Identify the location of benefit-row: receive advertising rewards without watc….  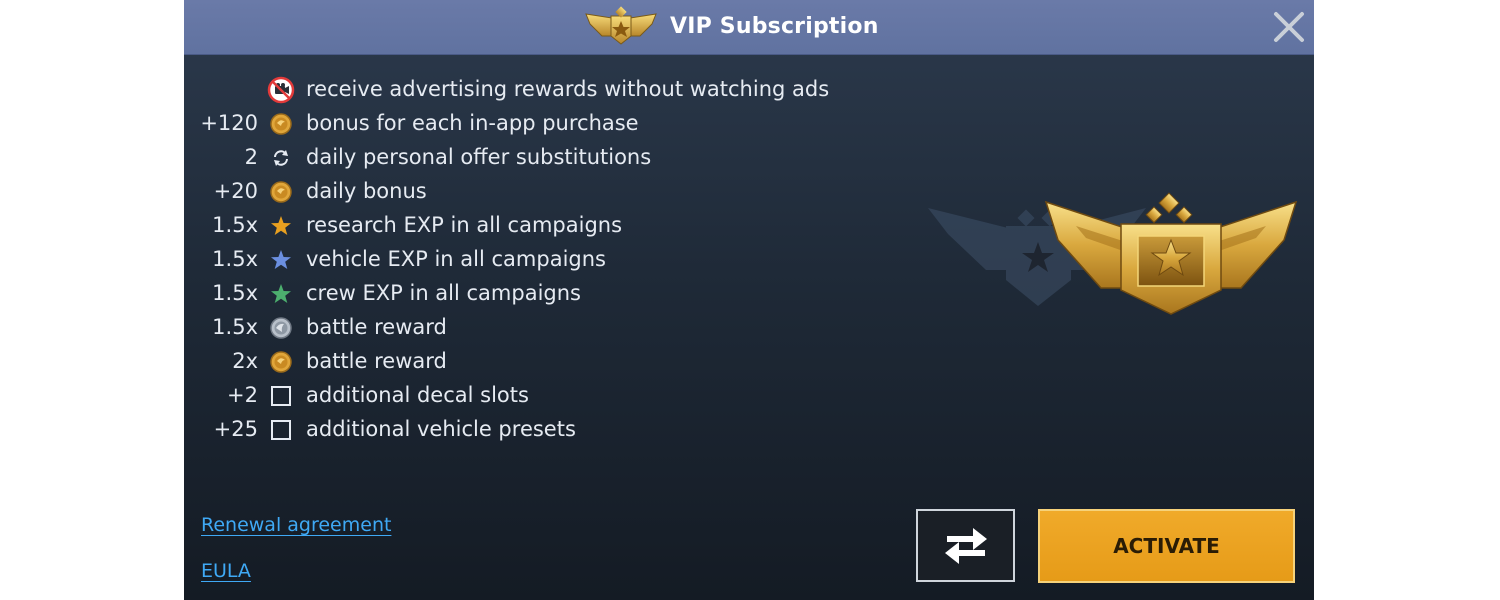
(544, 90).